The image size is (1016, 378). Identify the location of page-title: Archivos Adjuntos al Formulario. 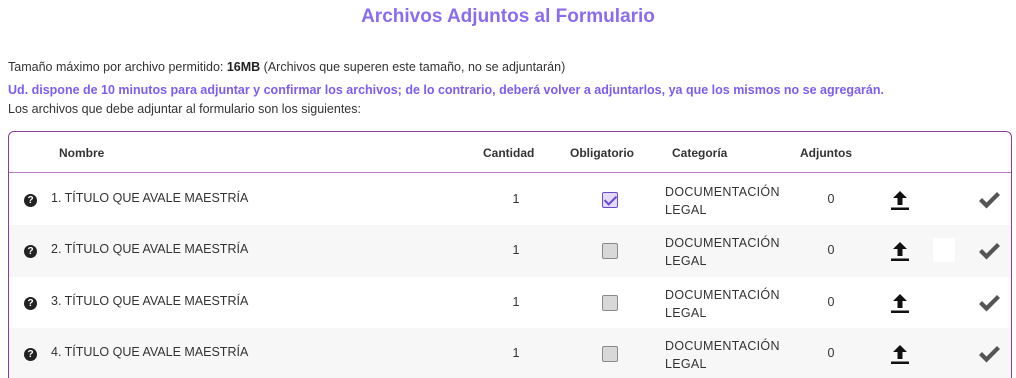
(508, 16).